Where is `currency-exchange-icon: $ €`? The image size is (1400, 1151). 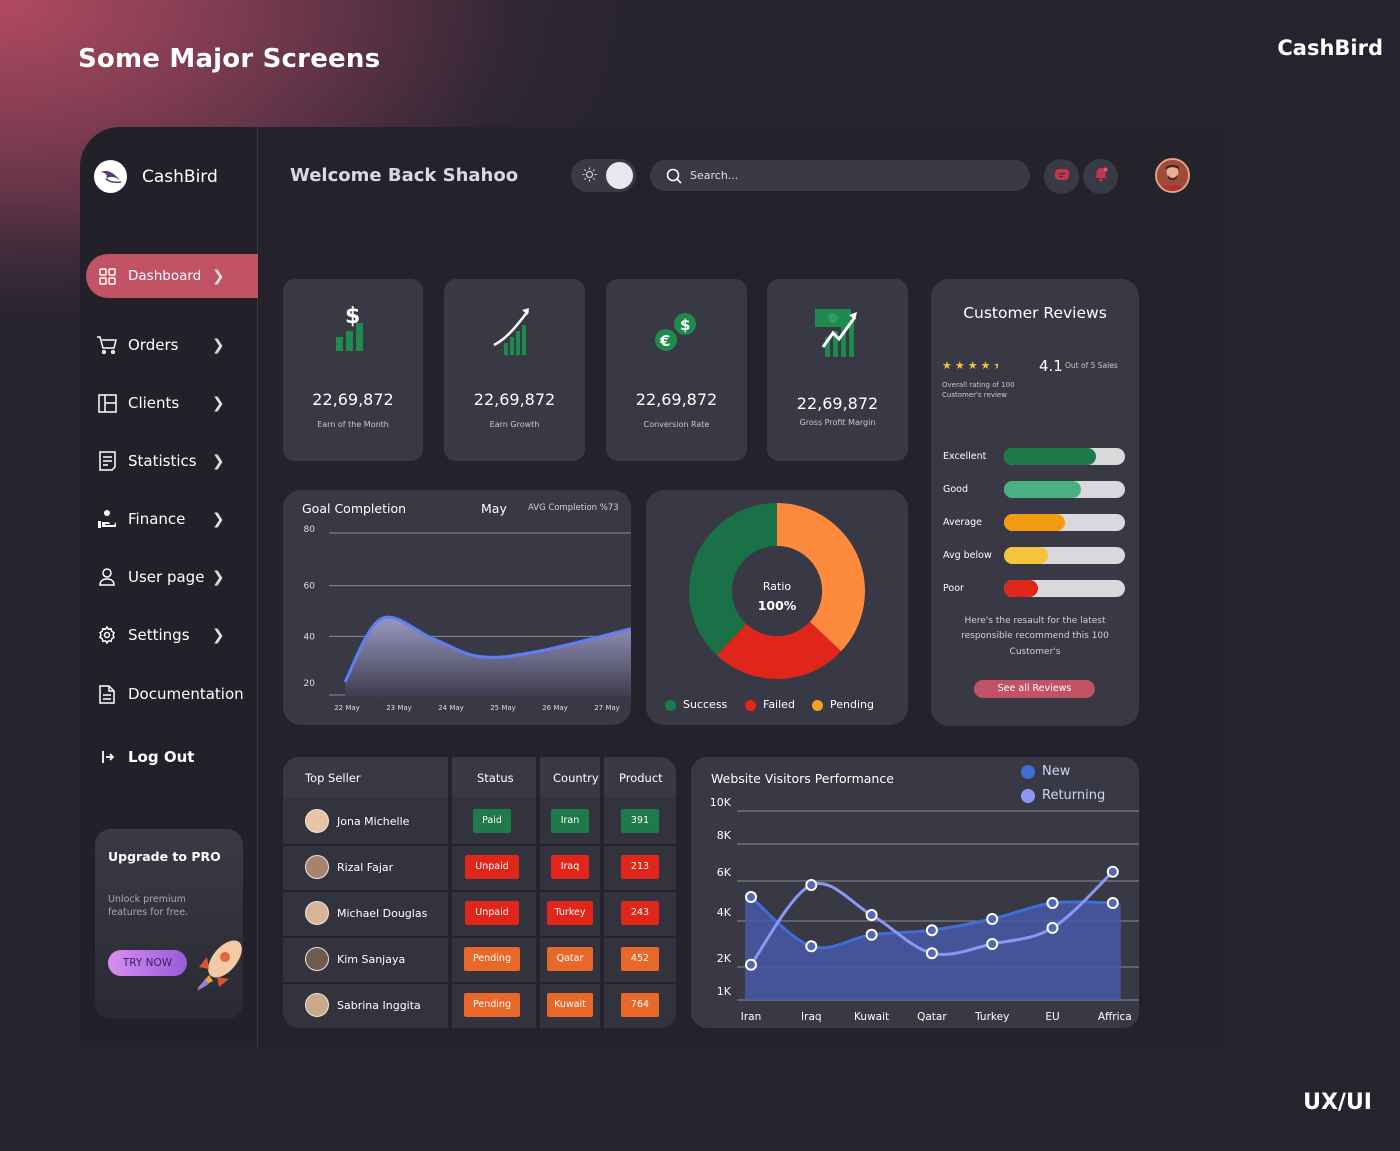
currency-exchange-icon: $ € is located at coordinates (675, 335).